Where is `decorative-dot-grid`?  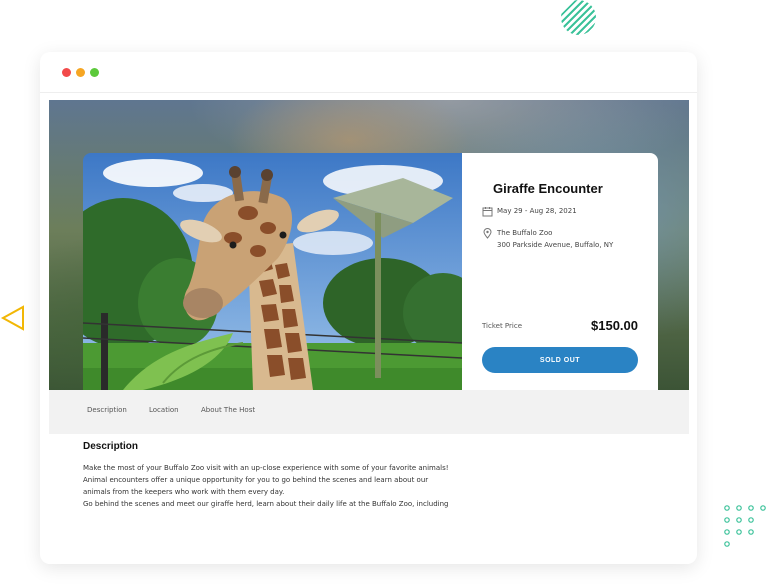
decorative-dot-grid is located at coordinates (745, 526).